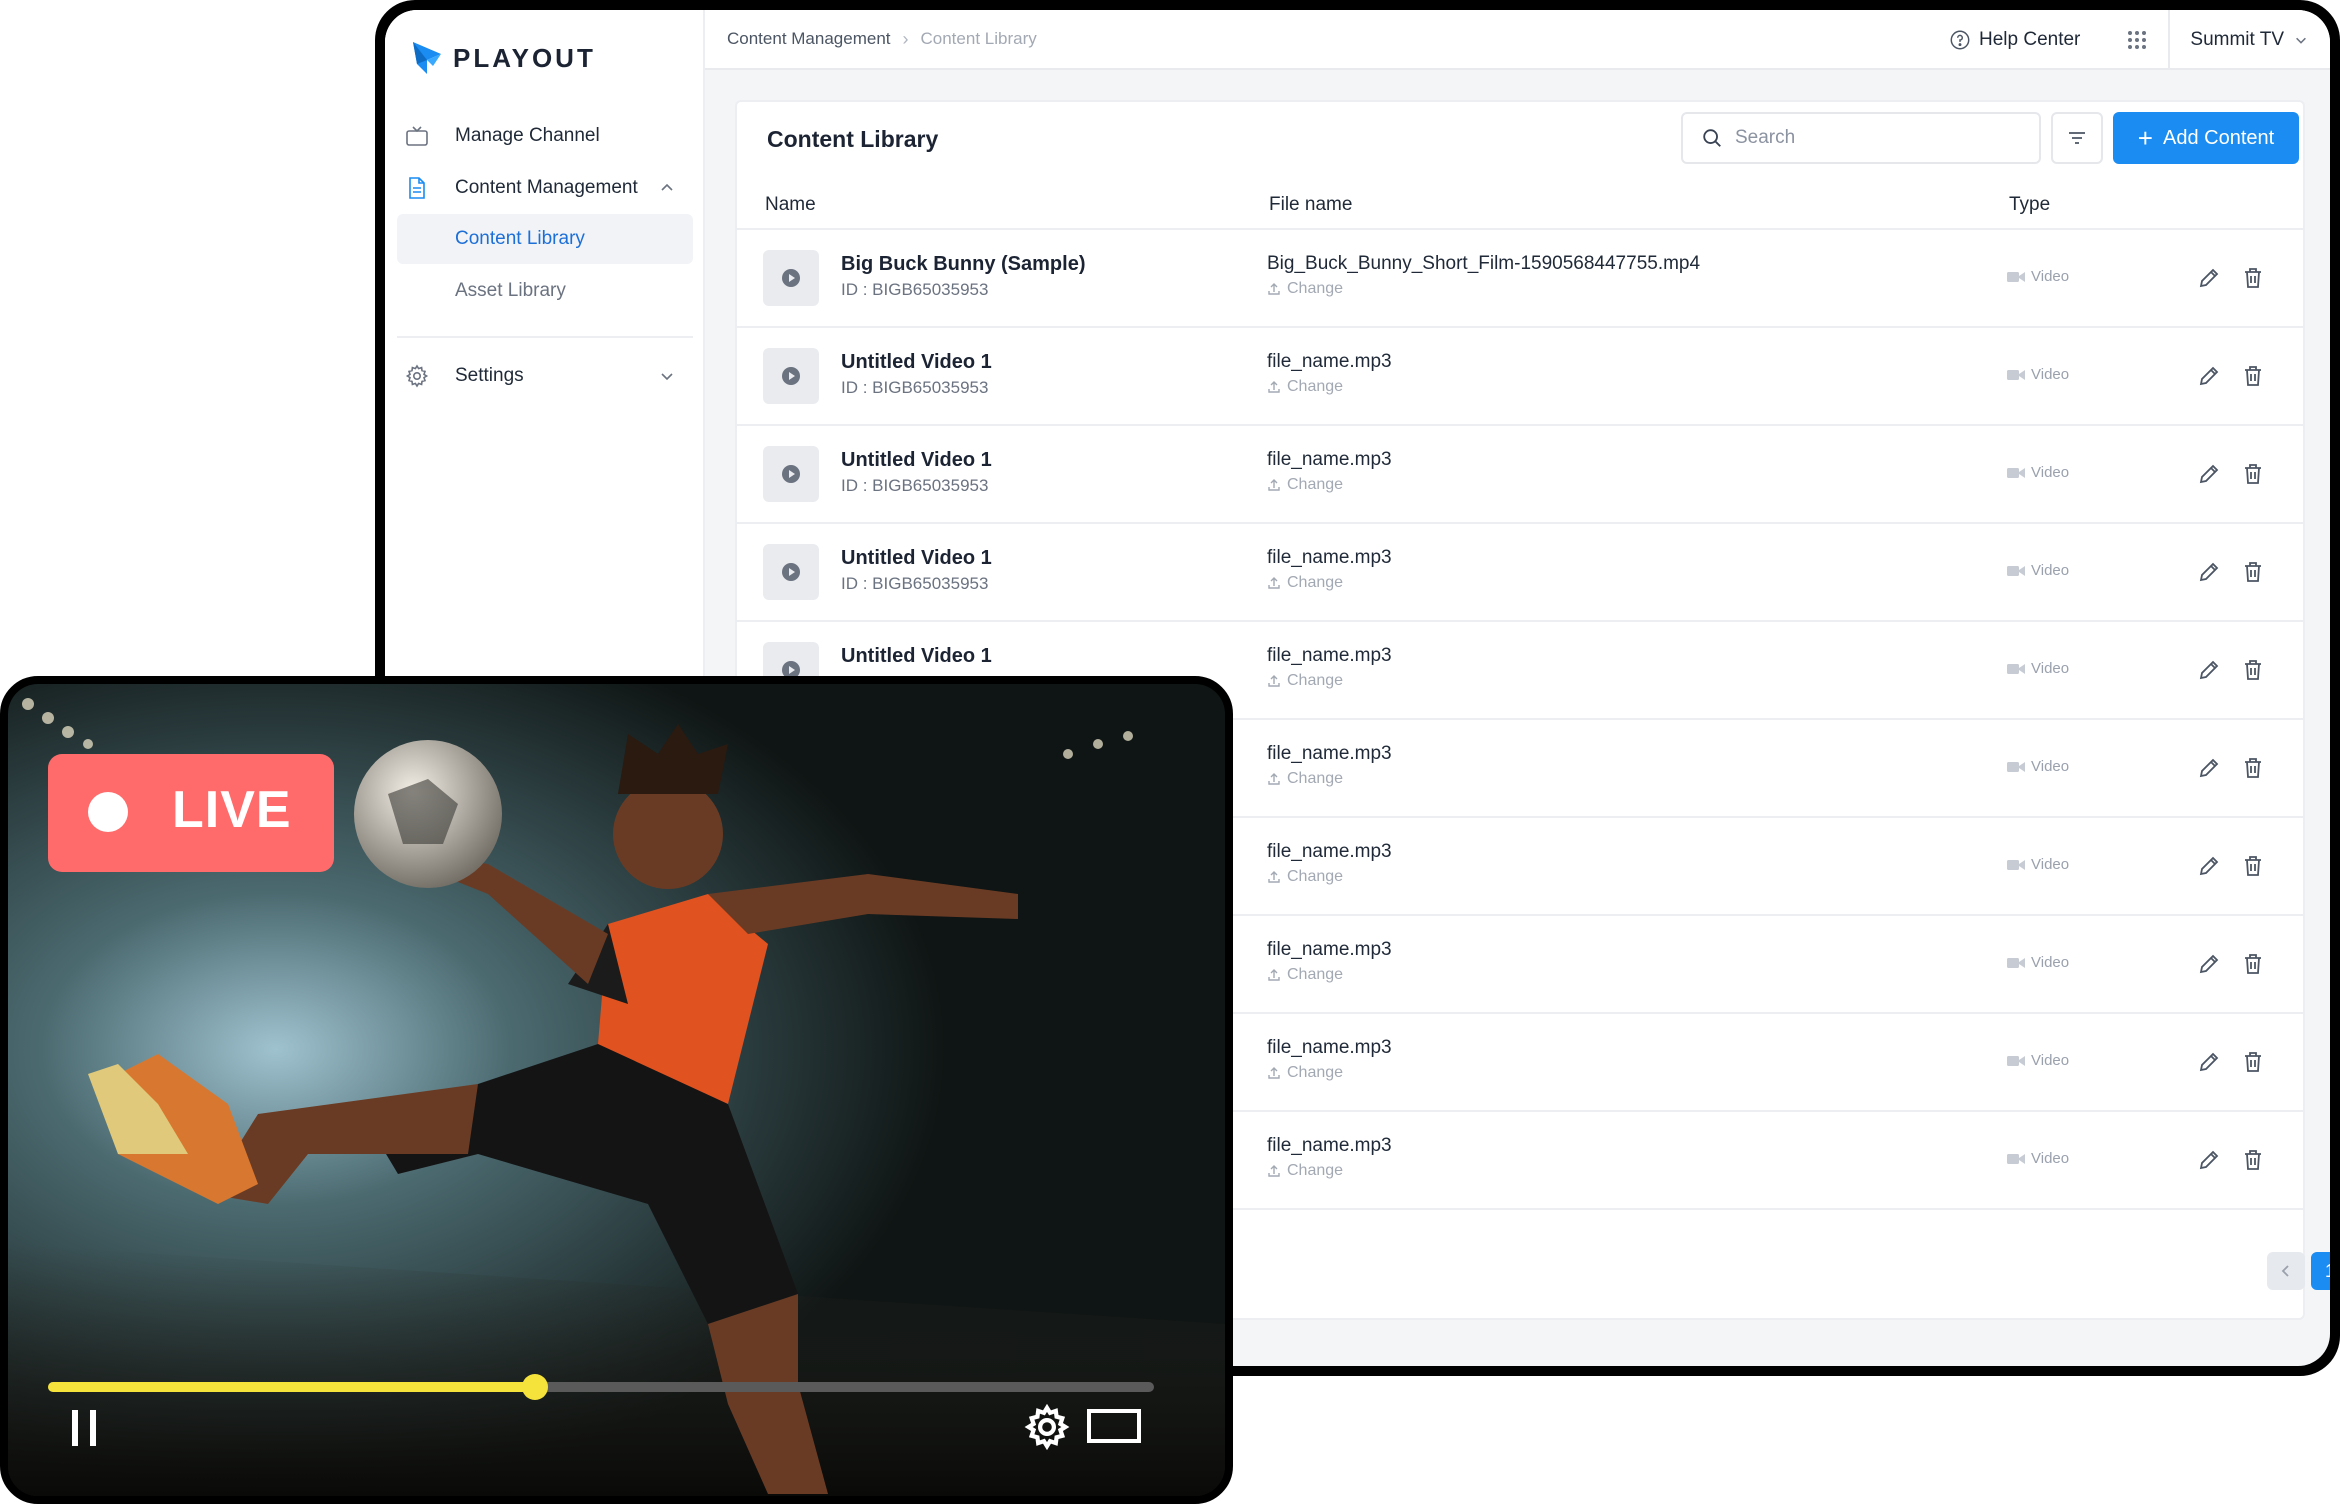 The image size is (2340, 1504). Describe the element at coordinates (2030, 39) in the screenshot. I see `help-center-label: Help Center` at that location.